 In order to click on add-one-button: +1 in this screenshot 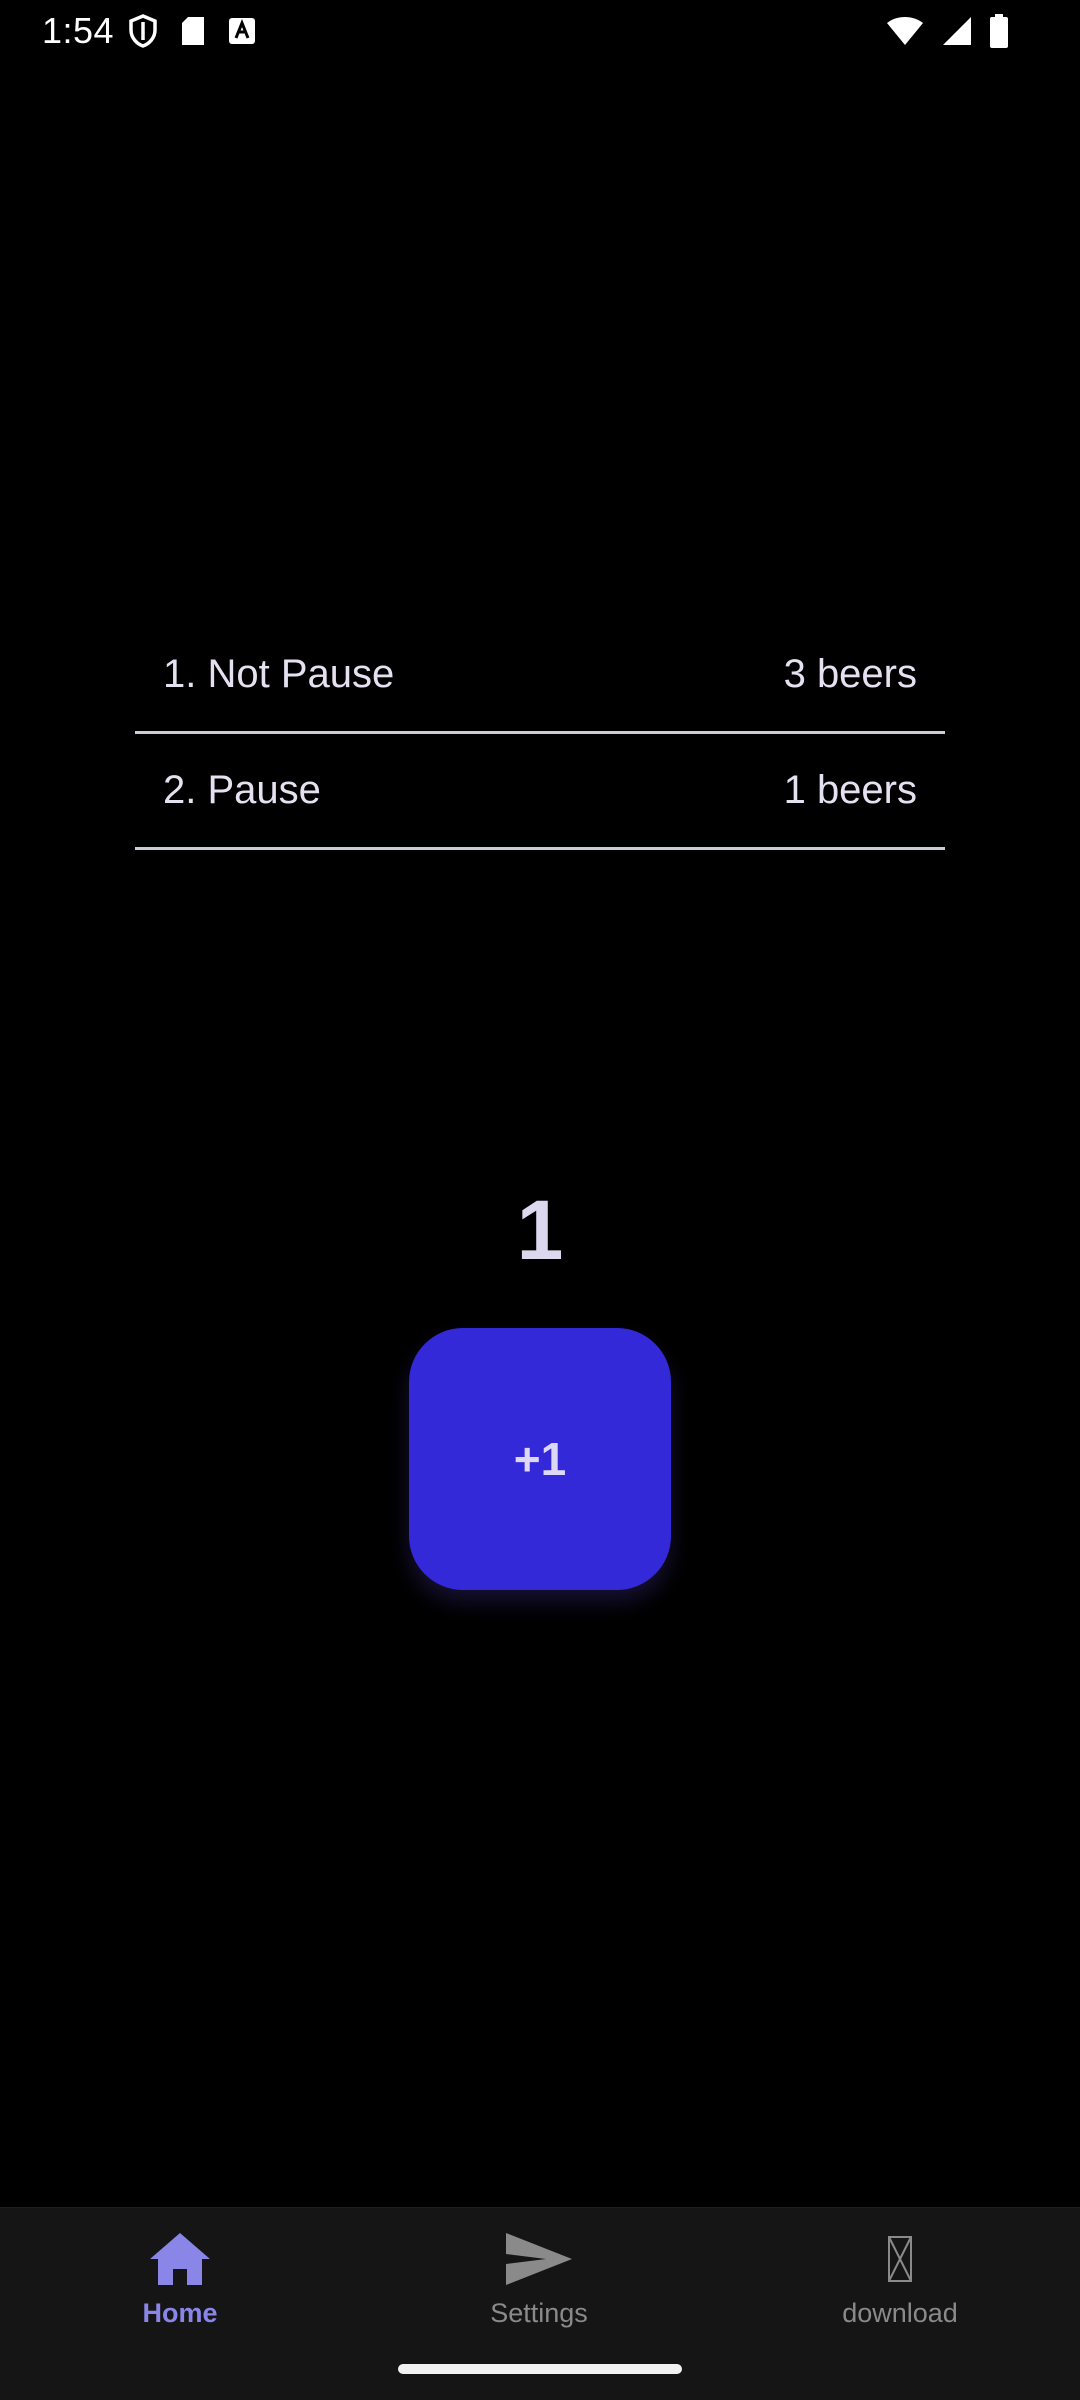, I will do `click(540, 1459)`.